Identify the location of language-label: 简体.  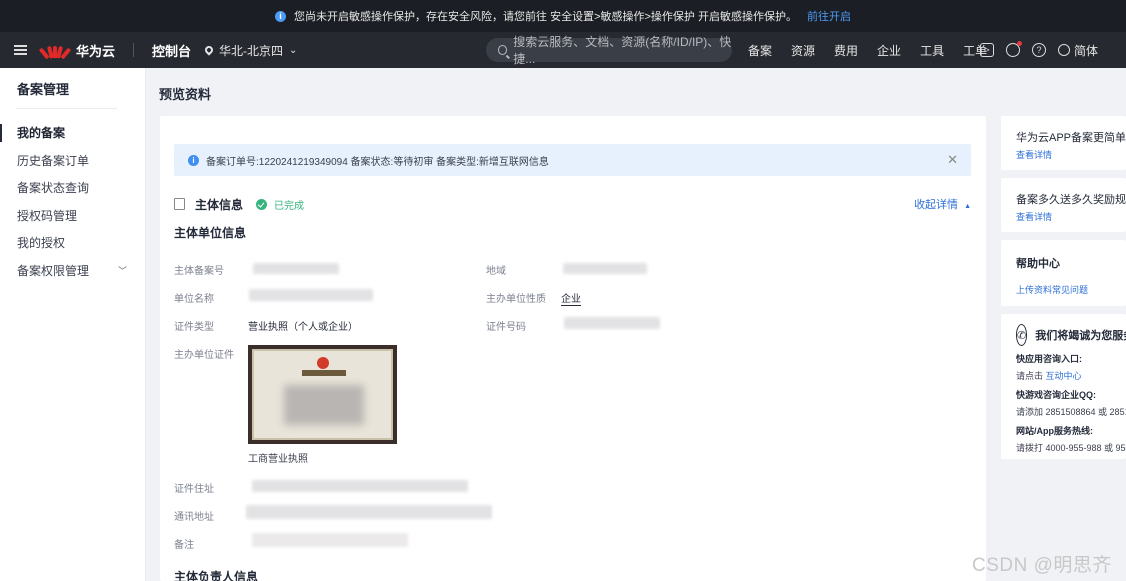
(1086, 50).